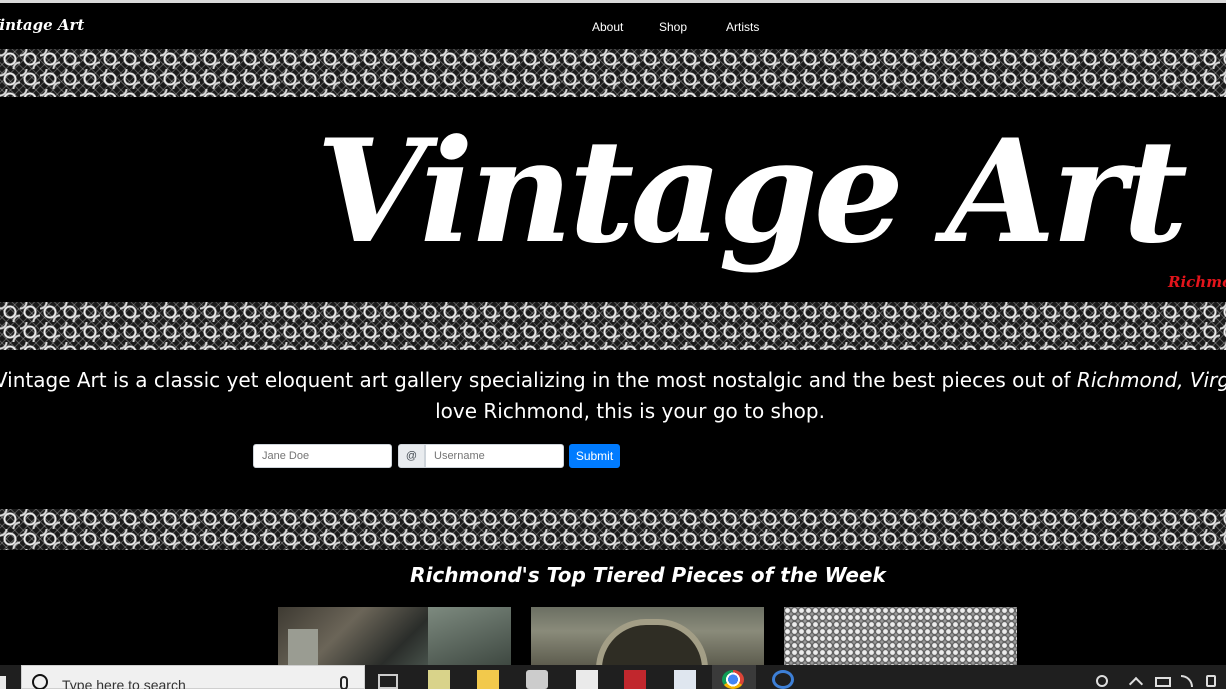 The height and width of the screenshot is (689, 1226). I want to click on taskbar-search-placeholder: Type here to search, so click(124, 683).